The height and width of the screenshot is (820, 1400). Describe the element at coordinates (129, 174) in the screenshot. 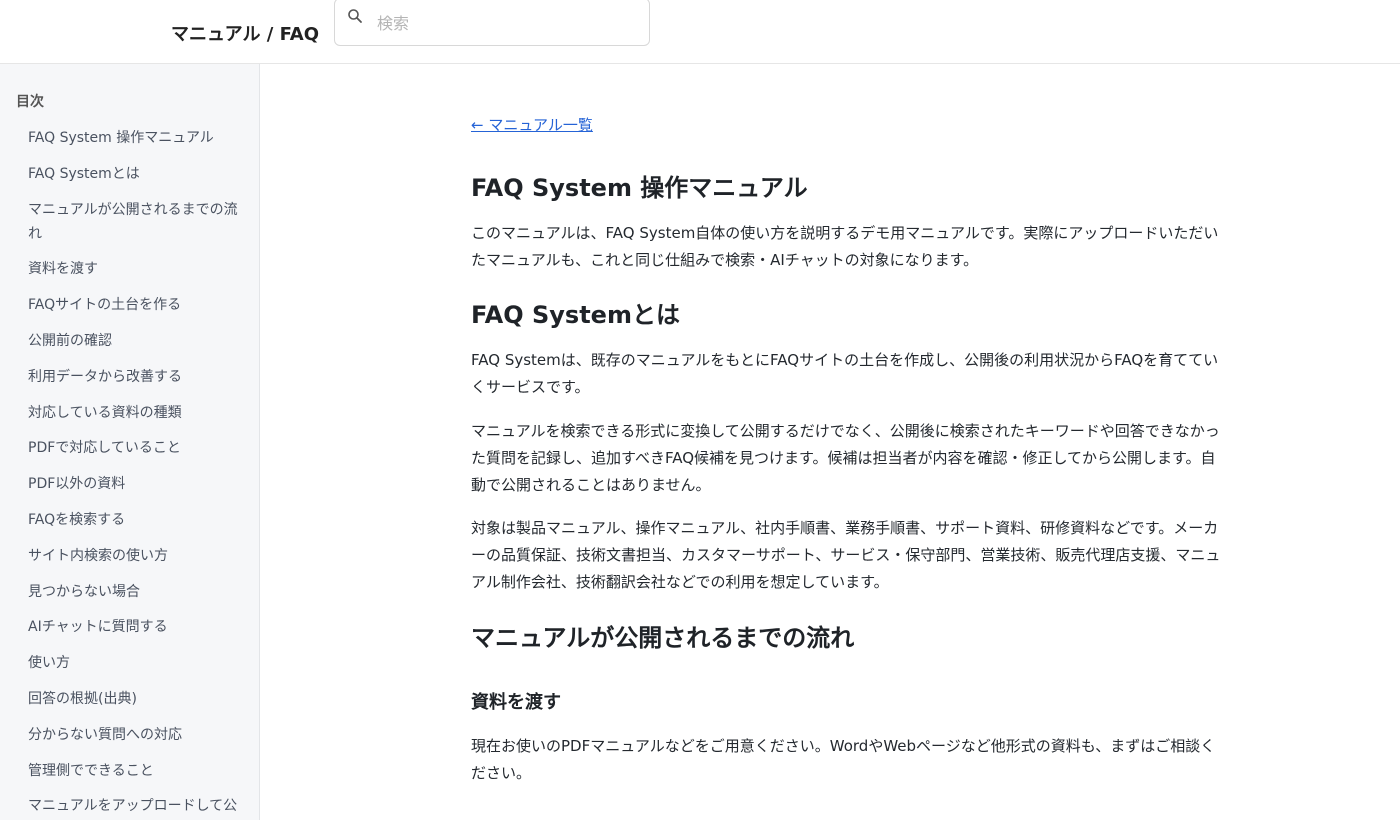

I see `toc-item: FAQ Systemとは` at that location.